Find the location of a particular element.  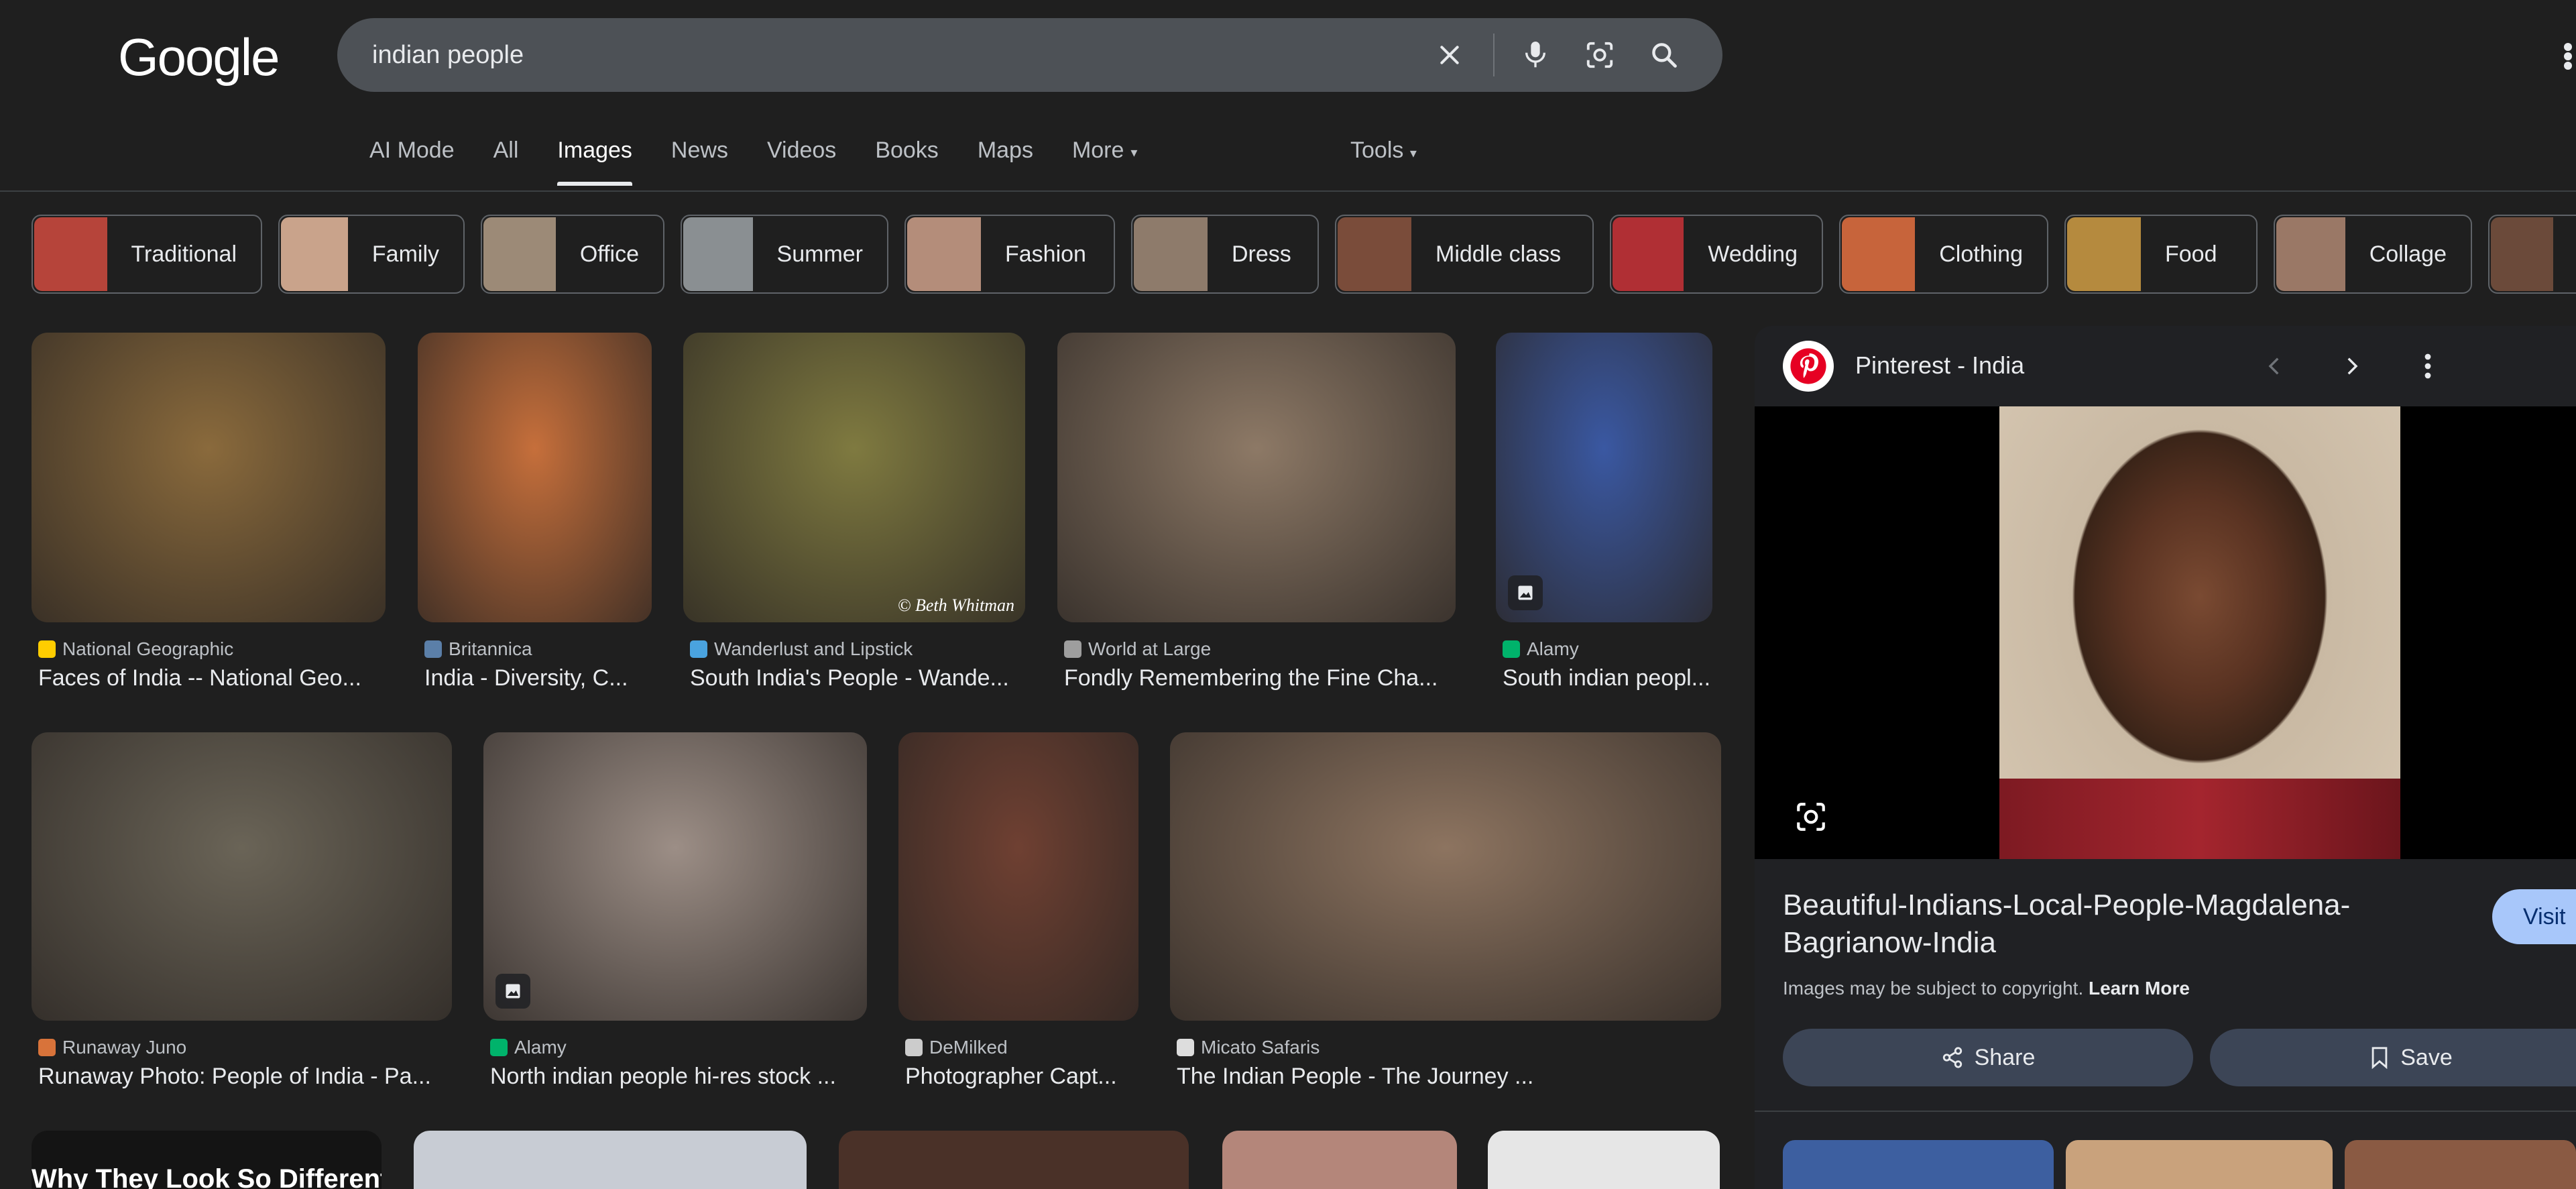

previous-icon is located at coordinates (2275, 366).